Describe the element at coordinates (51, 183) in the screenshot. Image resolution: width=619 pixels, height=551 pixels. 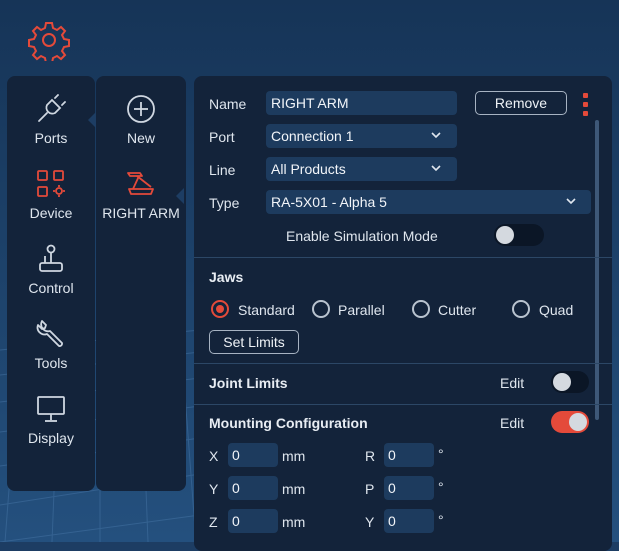
I see `device-grid-icon` at that location.